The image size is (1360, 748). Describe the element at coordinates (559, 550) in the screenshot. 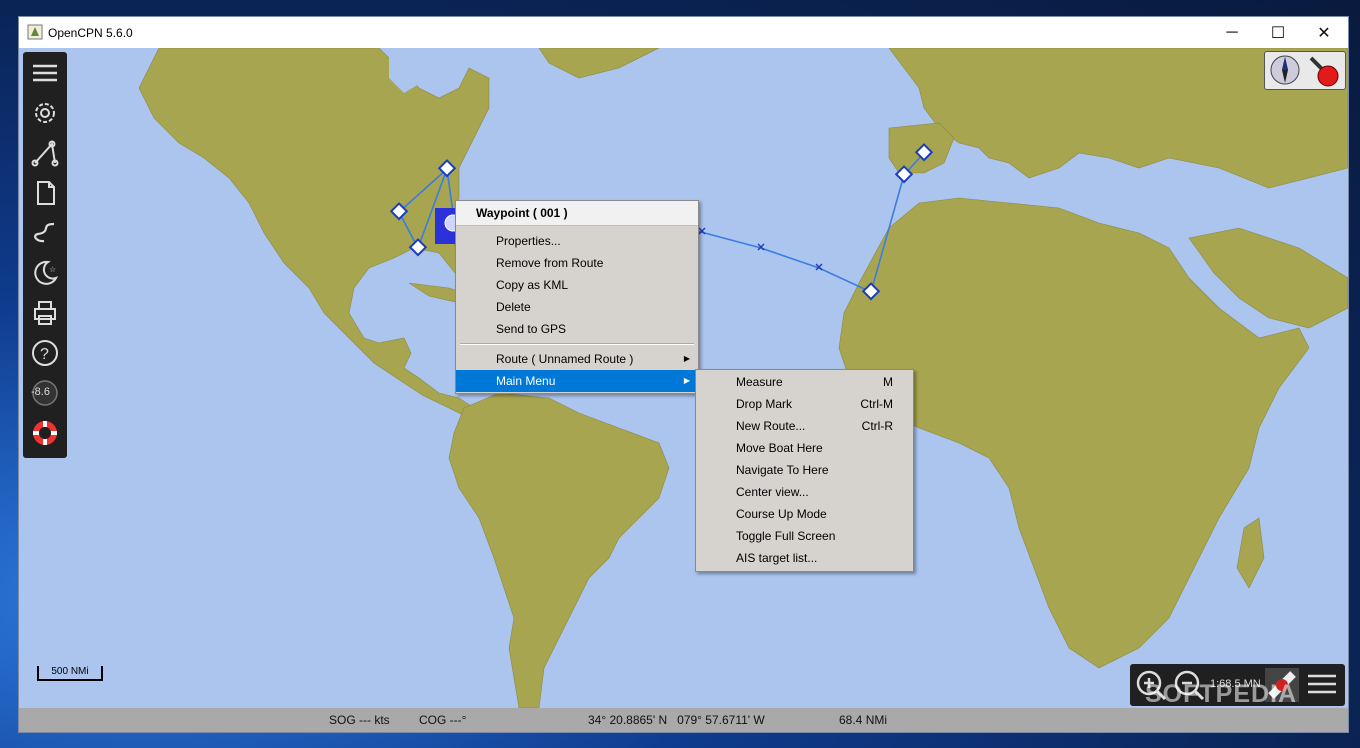

I see `south-america-land` at that location.